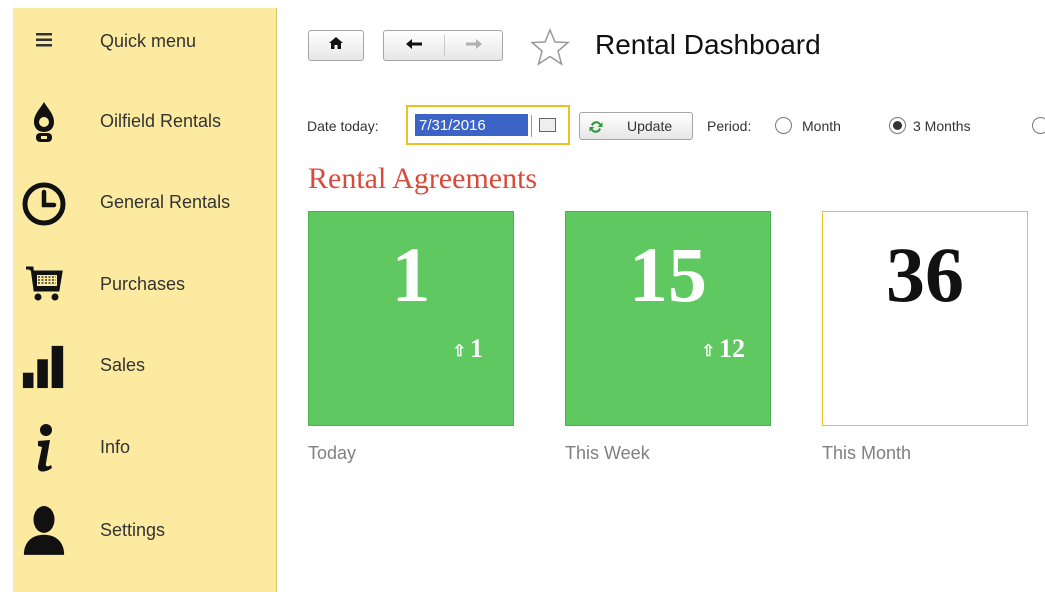 This screenshot has height=592, width=1045. I want to click on date-input, so click(471, 125).